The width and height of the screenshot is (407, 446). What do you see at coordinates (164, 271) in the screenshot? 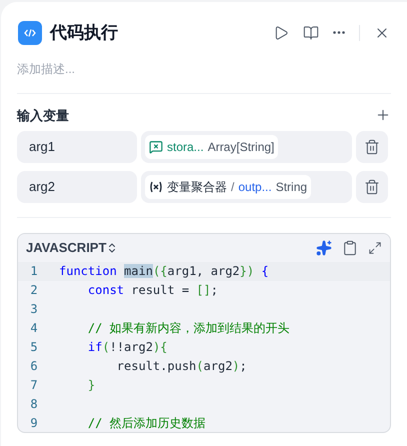
I see `code-line: function main({arg1, arg2}) {` at bounding box center [164, 271].